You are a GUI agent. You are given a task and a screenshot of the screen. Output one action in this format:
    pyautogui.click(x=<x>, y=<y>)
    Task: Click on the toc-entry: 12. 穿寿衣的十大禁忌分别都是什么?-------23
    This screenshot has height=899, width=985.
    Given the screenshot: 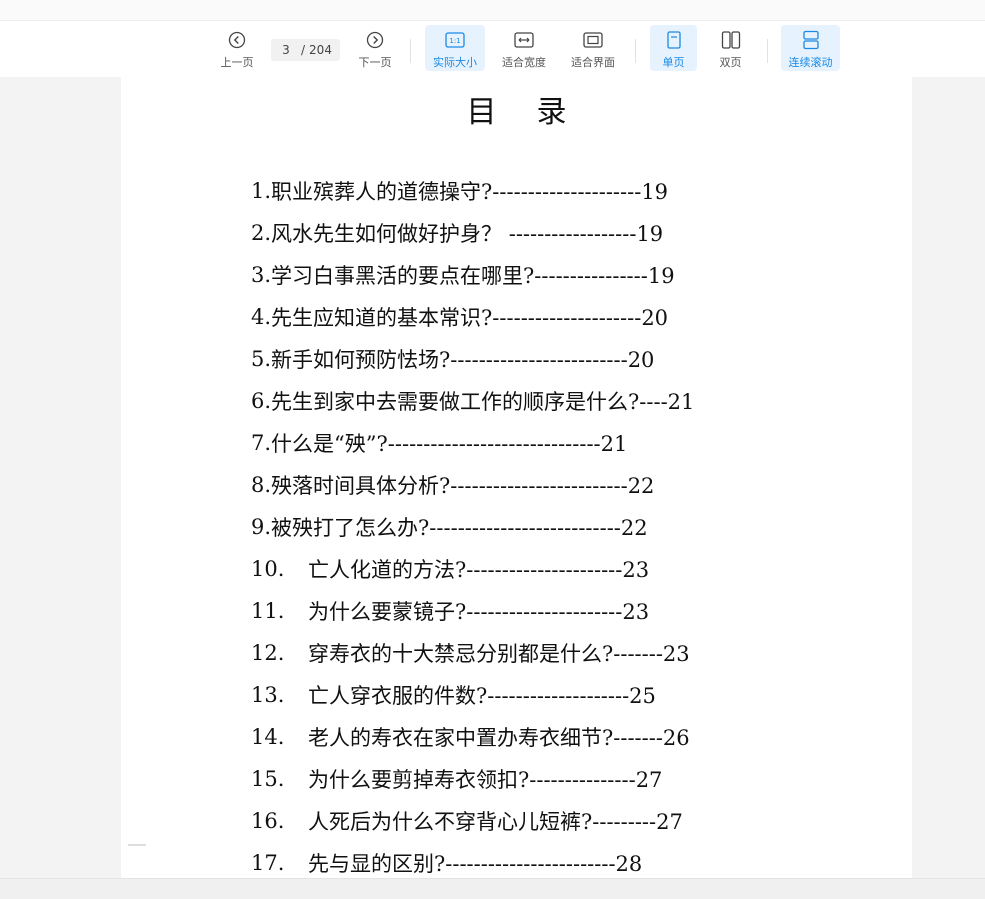 What is the action you would take?
    pyautogui.click(x=470, y=653)
    